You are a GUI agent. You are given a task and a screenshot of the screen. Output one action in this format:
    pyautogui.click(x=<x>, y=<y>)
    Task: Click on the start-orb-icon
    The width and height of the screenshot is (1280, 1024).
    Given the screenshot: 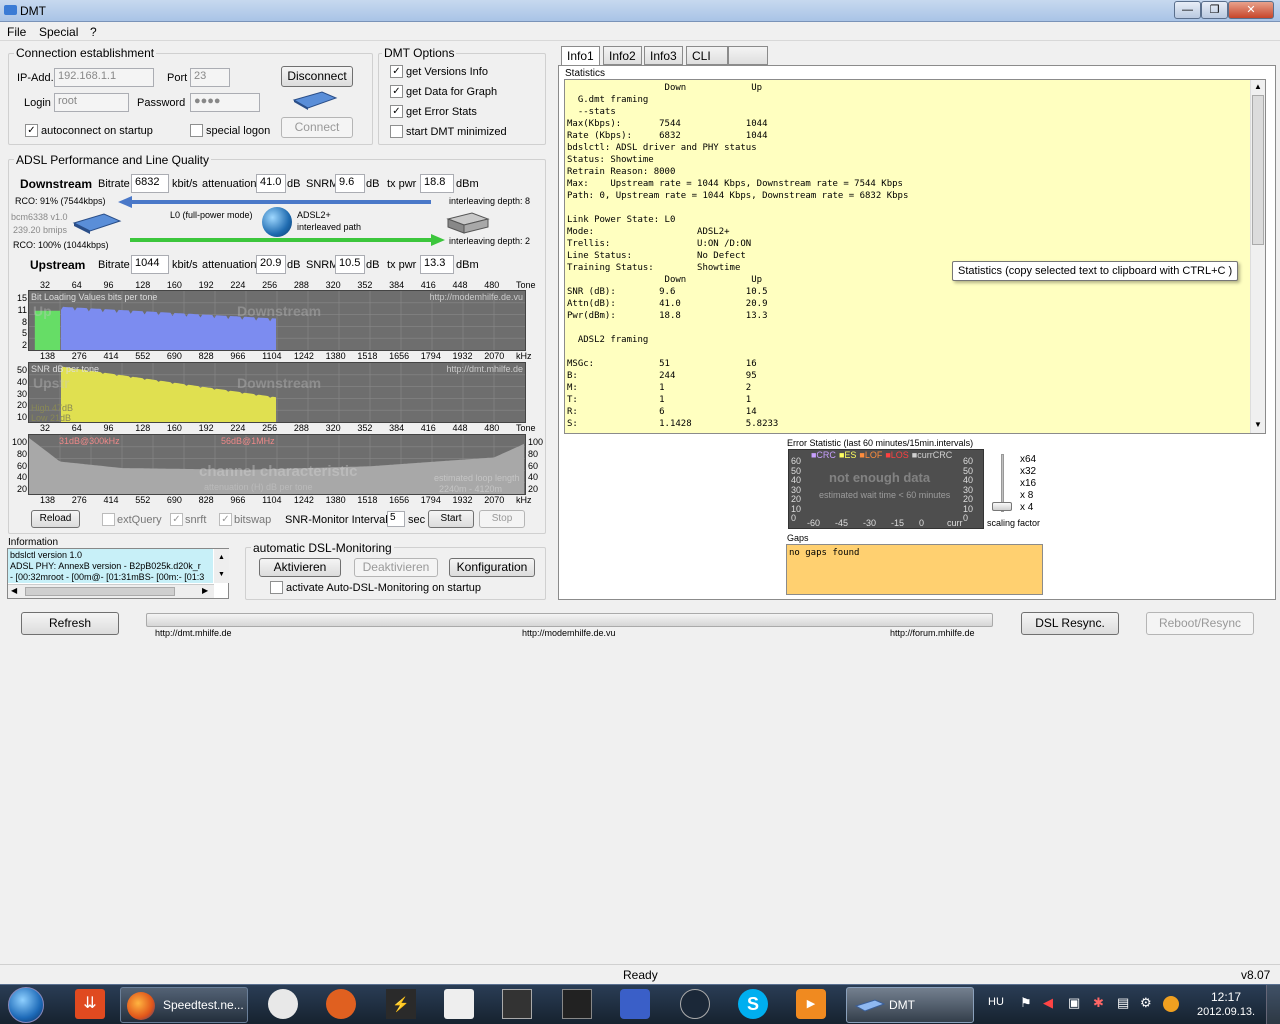 What is the action you would take?
    pyautogui.click(x=26, y=1005)
    